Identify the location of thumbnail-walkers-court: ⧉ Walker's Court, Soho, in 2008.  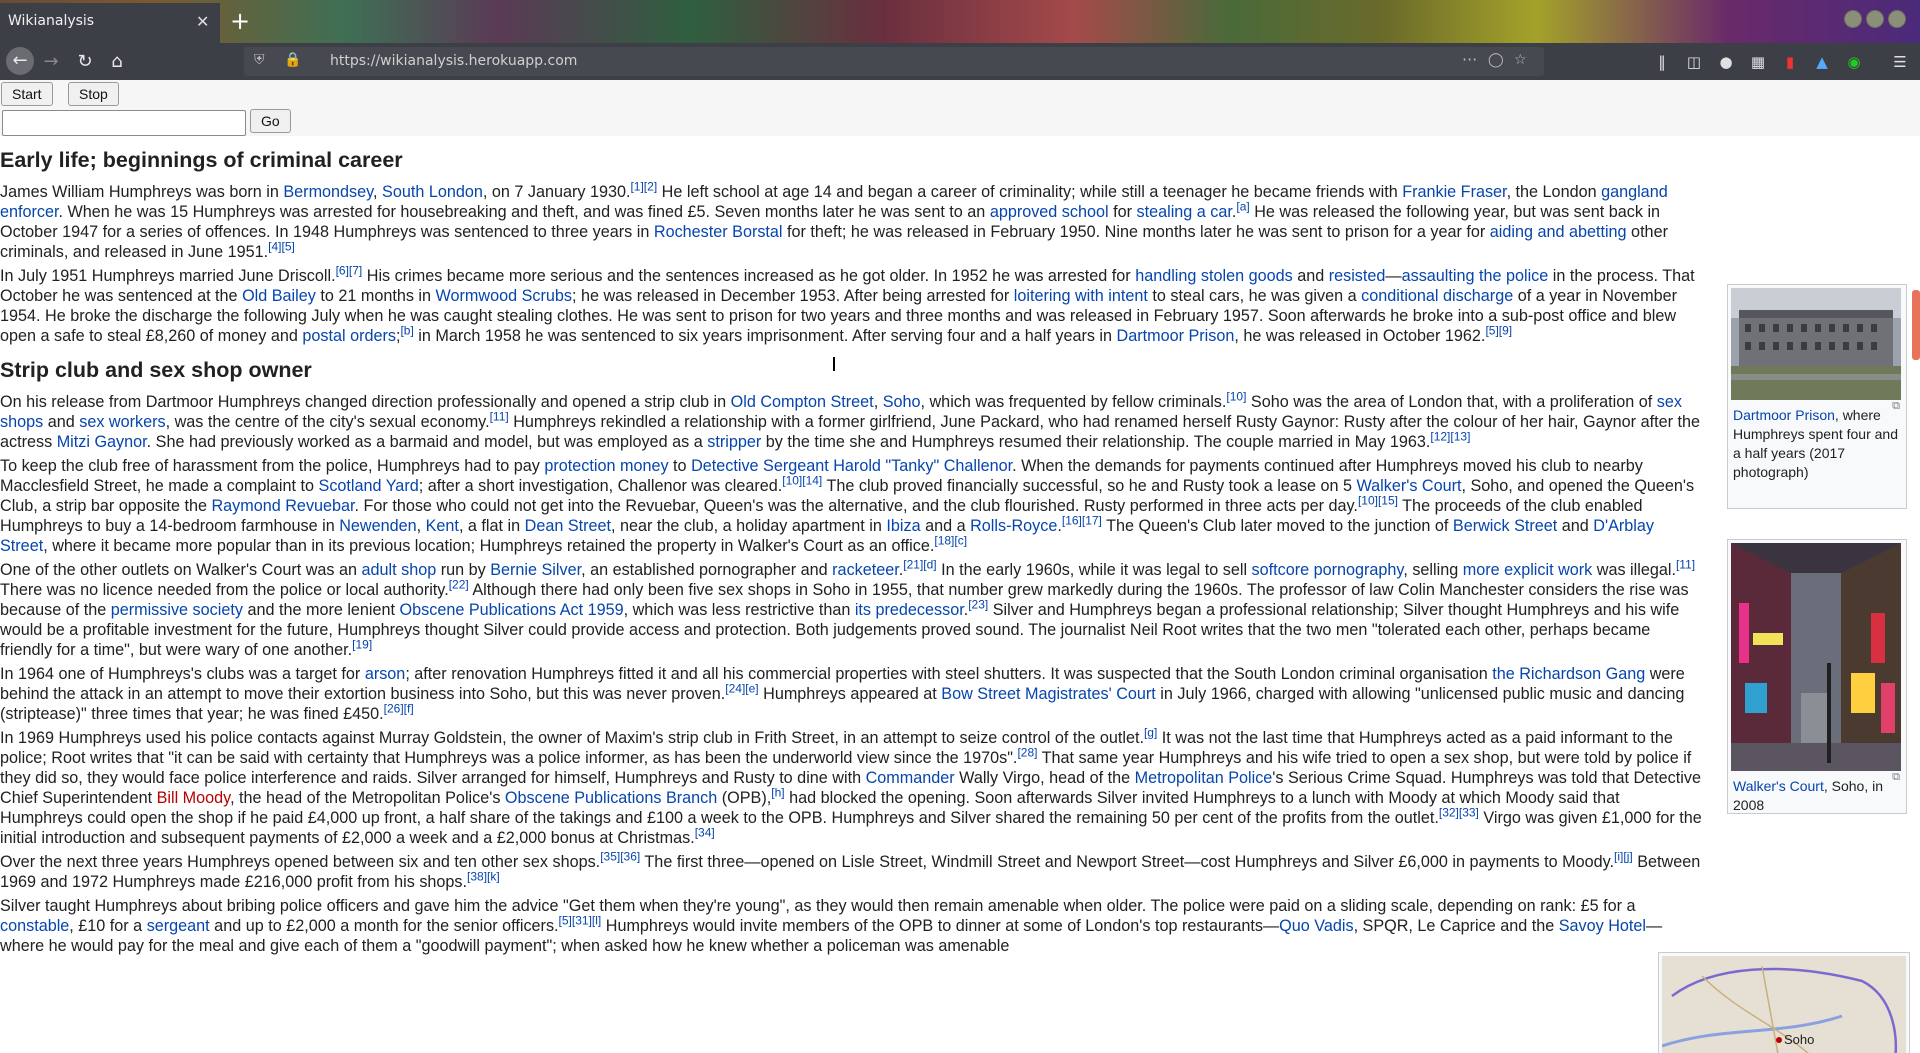
(1817, 676).